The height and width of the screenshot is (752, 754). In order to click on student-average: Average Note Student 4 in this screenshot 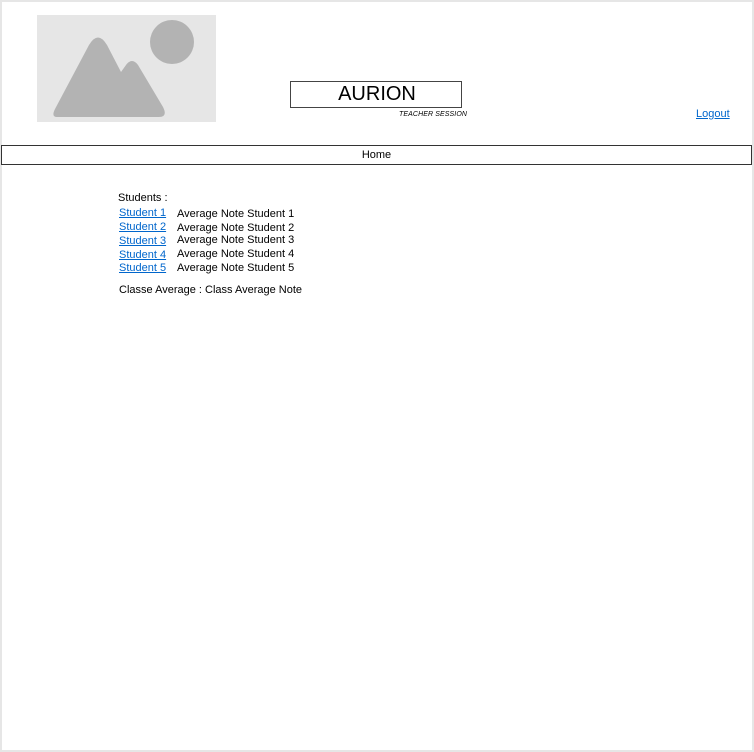, I will do `click(236, 254)`.